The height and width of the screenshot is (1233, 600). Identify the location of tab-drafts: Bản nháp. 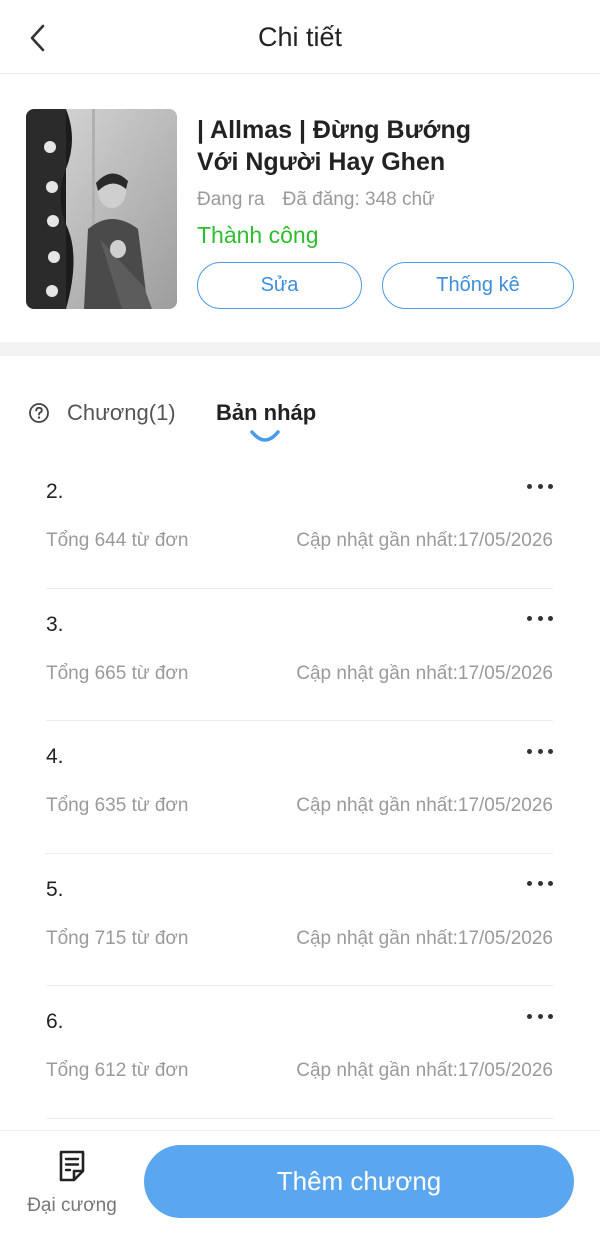
(266, 413).